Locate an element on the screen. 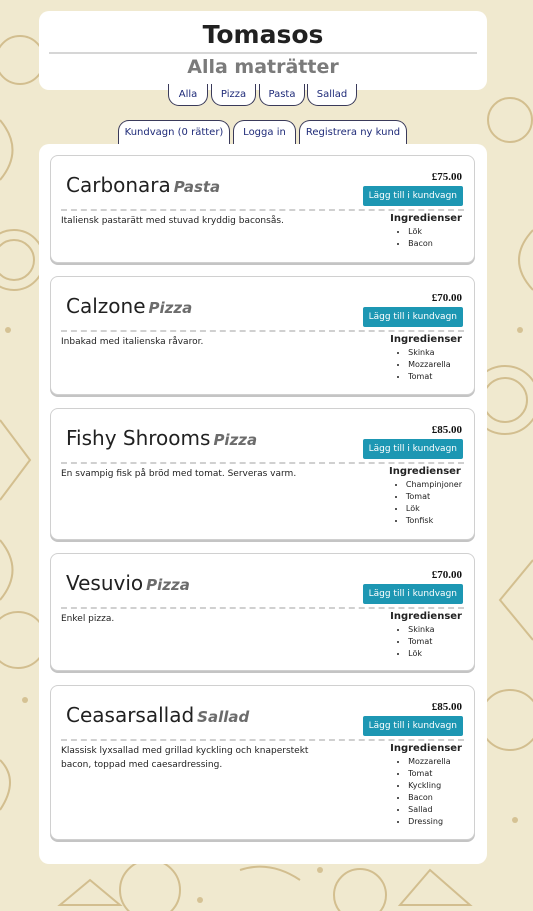 This screenshot has height=911, width=533. category-tab-pasta: Pasta is located at coordinates (282, 95).